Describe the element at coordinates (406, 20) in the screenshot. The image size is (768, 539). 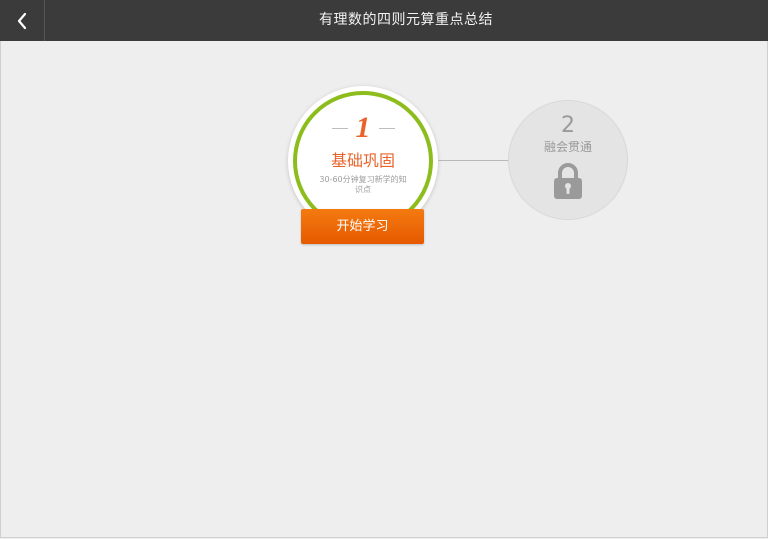
I see `page-title: 有理数的四则元算重点总结` at that location.